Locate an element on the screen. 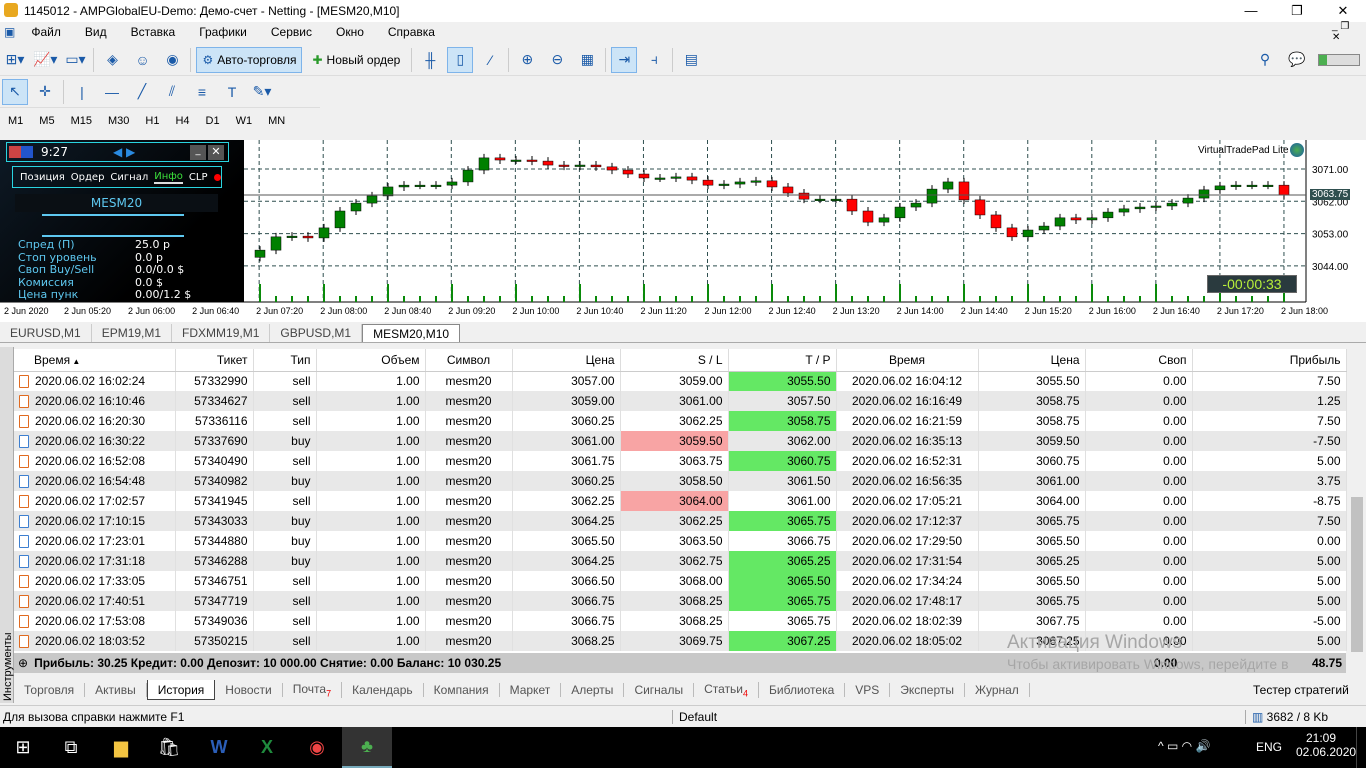 The width and height of the screenshot is (1366, 768). toolbox-tab: Торговля is located at coordinates (50, 690).